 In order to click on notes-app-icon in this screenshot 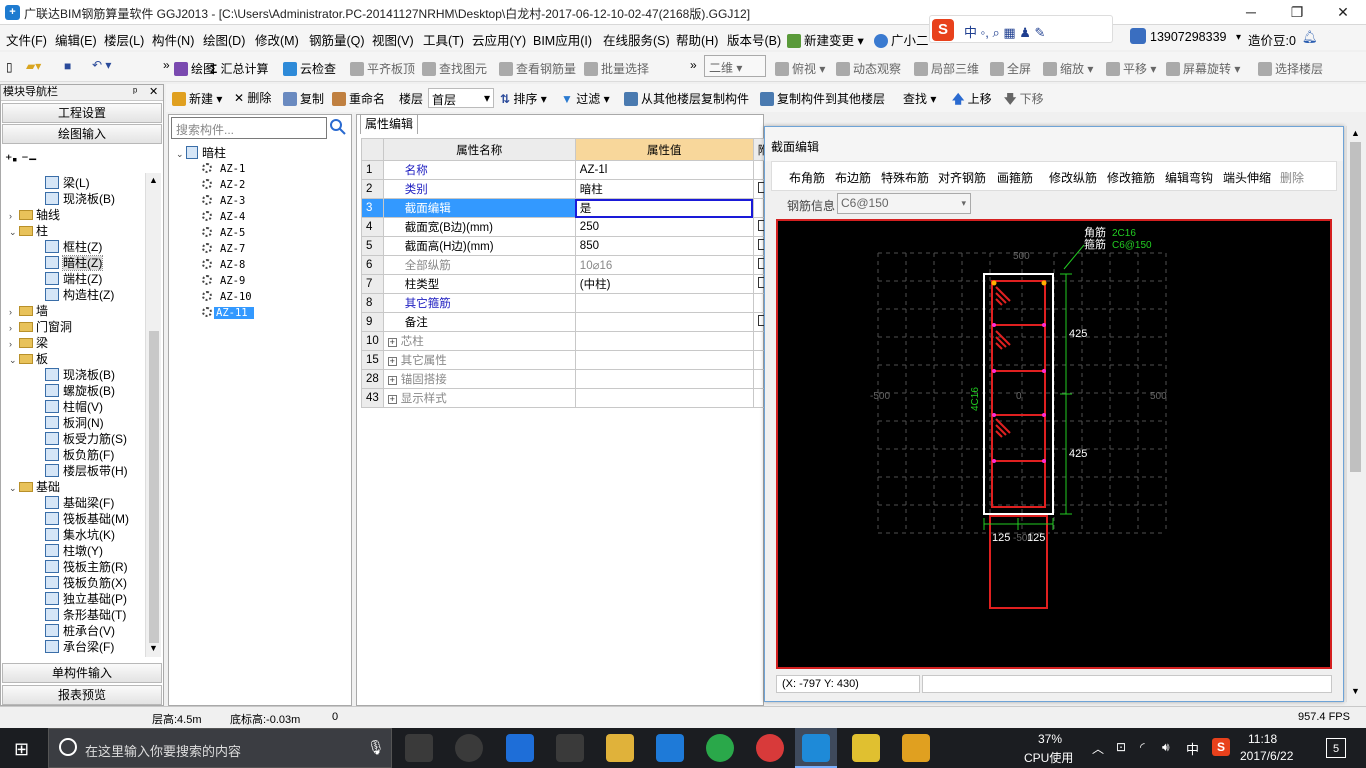, I will do `click(916, 748)`.